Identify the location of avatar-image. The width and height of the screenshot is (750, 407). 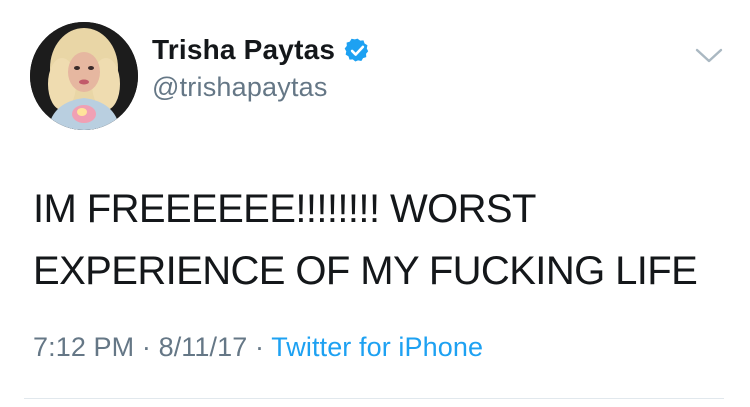
(84, 76).